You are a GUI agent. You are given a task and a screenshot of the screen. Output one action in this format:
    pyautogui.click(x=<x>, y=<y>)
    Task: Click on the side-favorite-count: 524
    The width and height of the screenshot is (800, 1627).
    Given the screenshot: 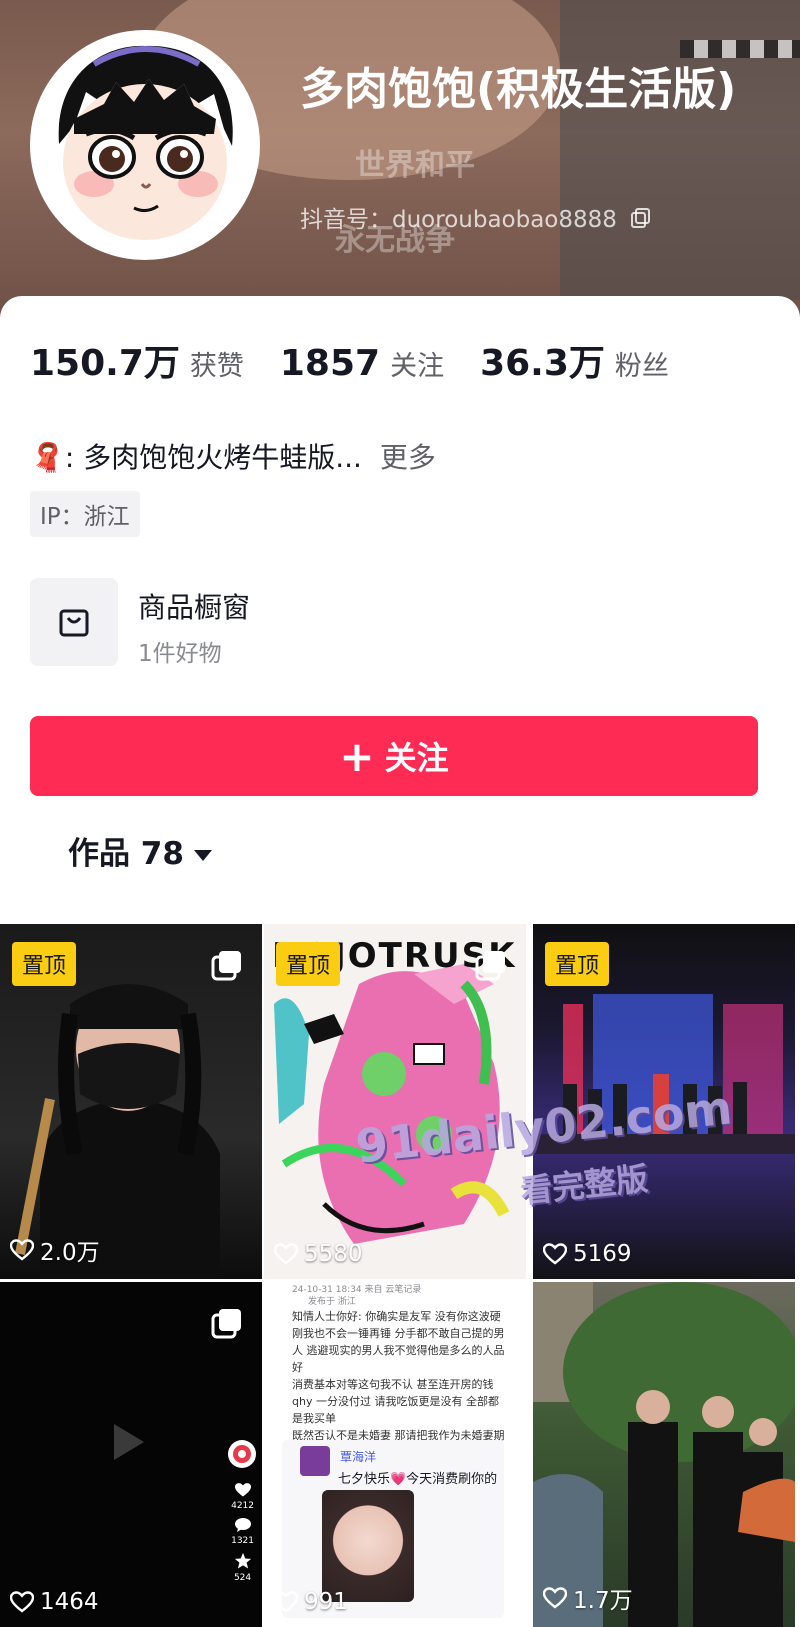 What is the action you would take?
    pyautogui.click(x=242, y=1578)
    